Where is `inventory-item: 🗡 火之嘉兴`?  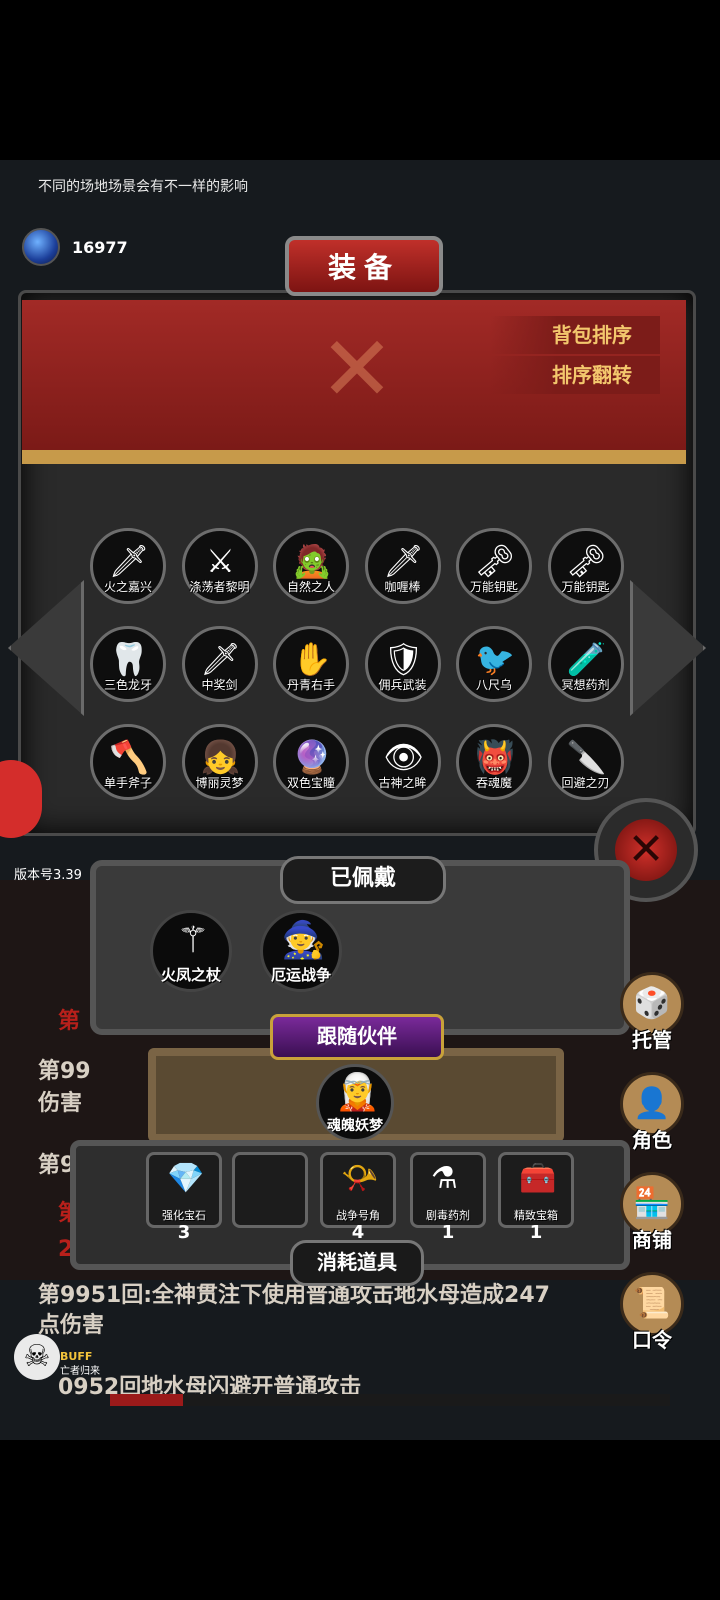 inventory-item: 🗡 火之嘉兴 is located at coordinates (128, 566).